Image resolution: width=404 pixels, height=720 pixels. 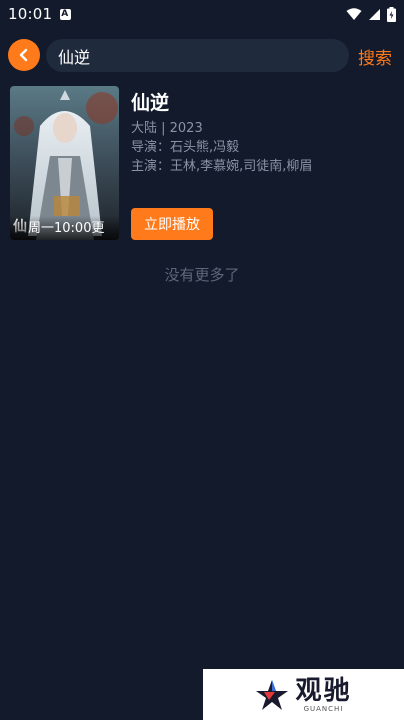 I want to click on result-region-year: 大陆 | 2023, so click(x=167, y=128).